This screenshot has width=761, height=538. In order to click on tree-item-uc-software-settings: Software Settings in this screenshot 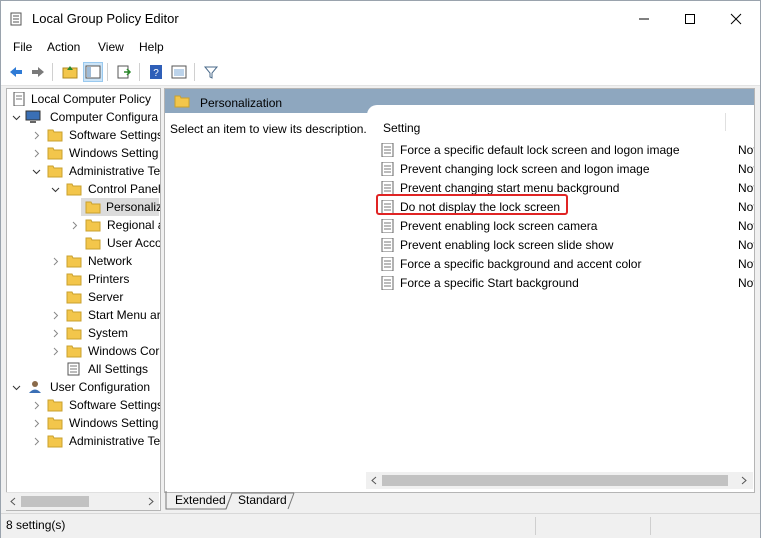, I will do `click(84, 405)`.